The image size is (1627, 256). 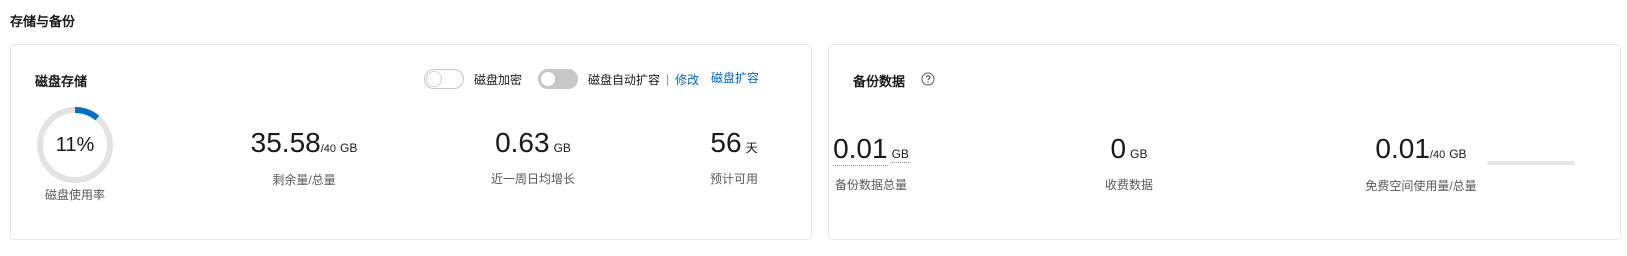 I want to click on paid-data-unit: GB, so click(x=1139, y=154).